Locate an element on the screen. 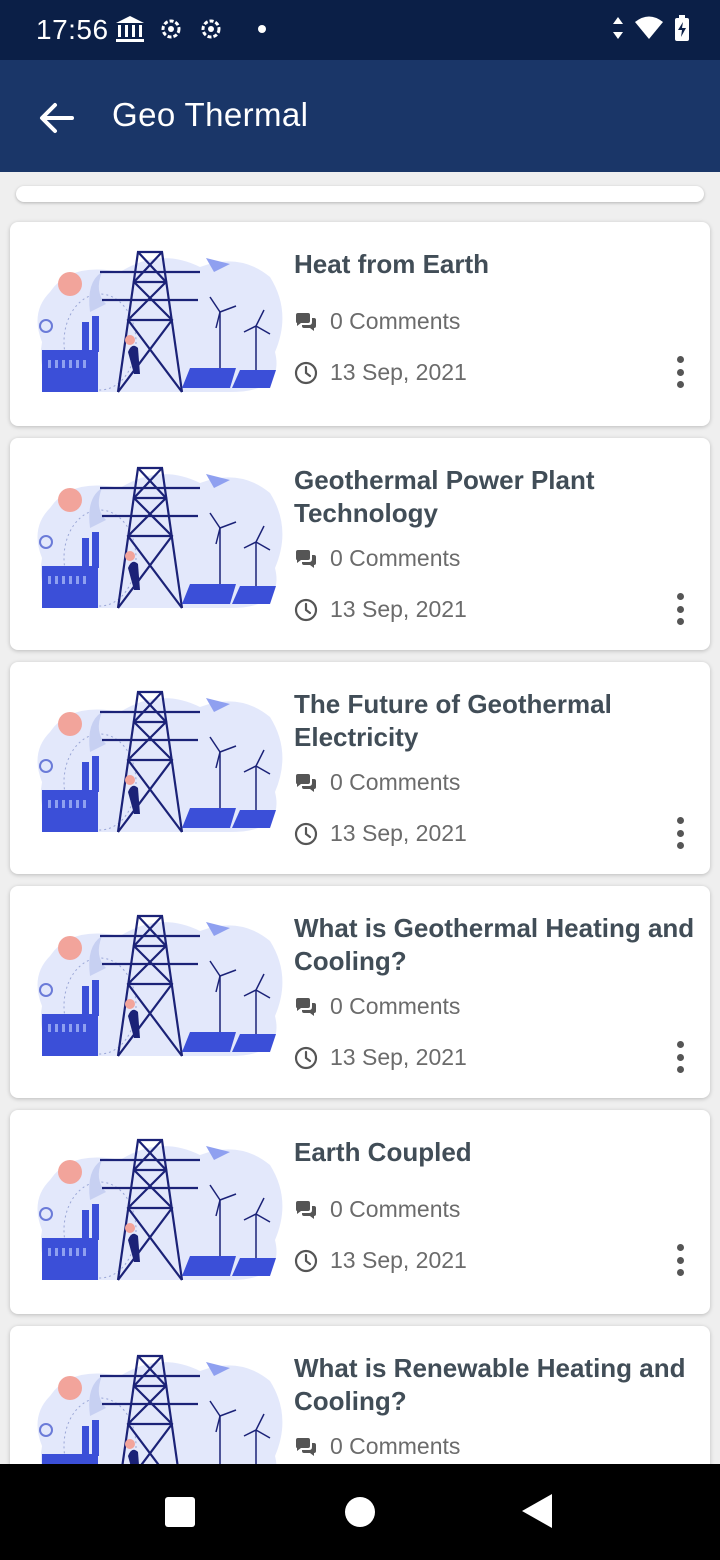  home-button is located at coordinates (360, 1512).